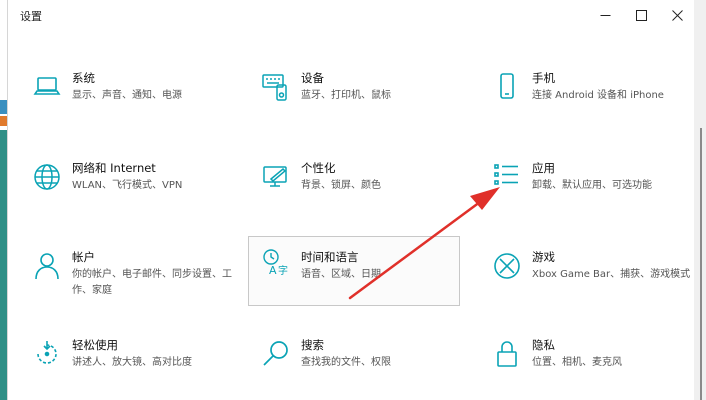 Image resolution: width=706 pixels, height=400 pixels. Describe the element at coordinates (577, 362) in the screenshot. I see `tile-description: 位置、相机、麦克风` at that location.